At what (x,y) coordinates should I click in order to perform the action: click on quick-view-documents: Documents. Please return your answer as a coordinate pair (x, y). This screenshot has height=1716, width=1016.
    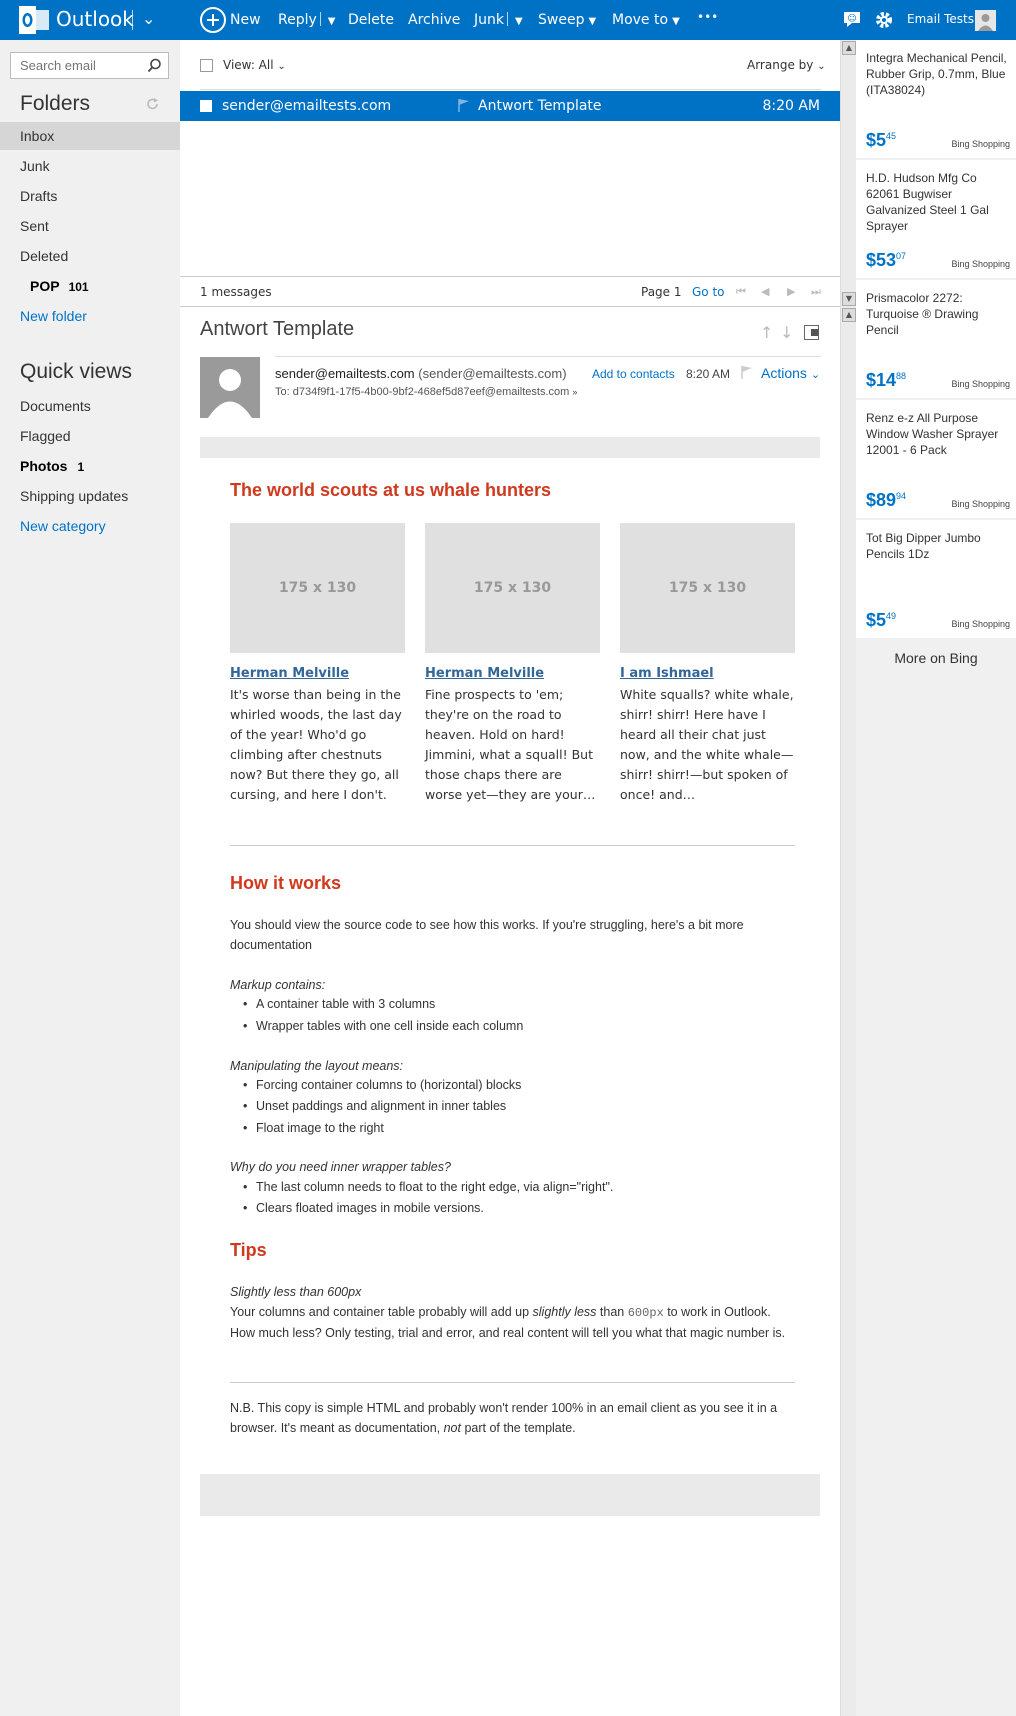
    Looking at the image, I should click on (90, 406).